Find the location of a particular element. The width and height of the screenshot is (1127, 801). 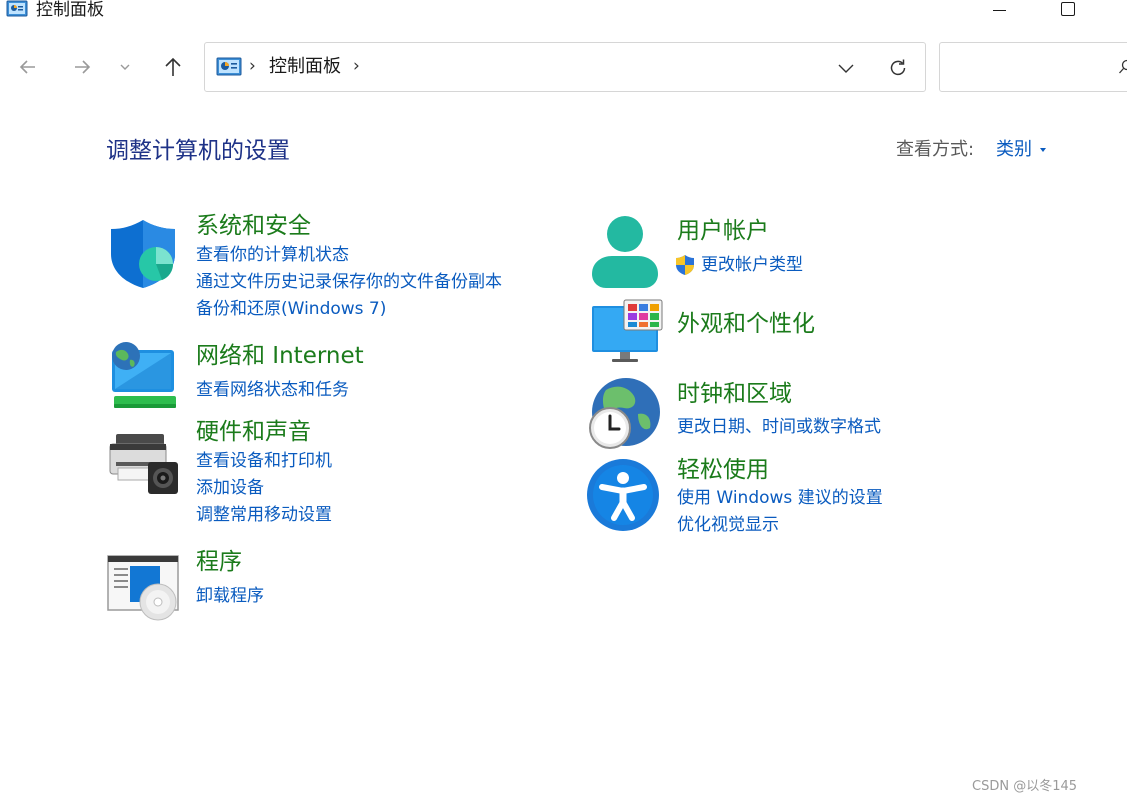

link-backup-restore: 备份和还原(Windows 7) is located at coordinates (291, 309).